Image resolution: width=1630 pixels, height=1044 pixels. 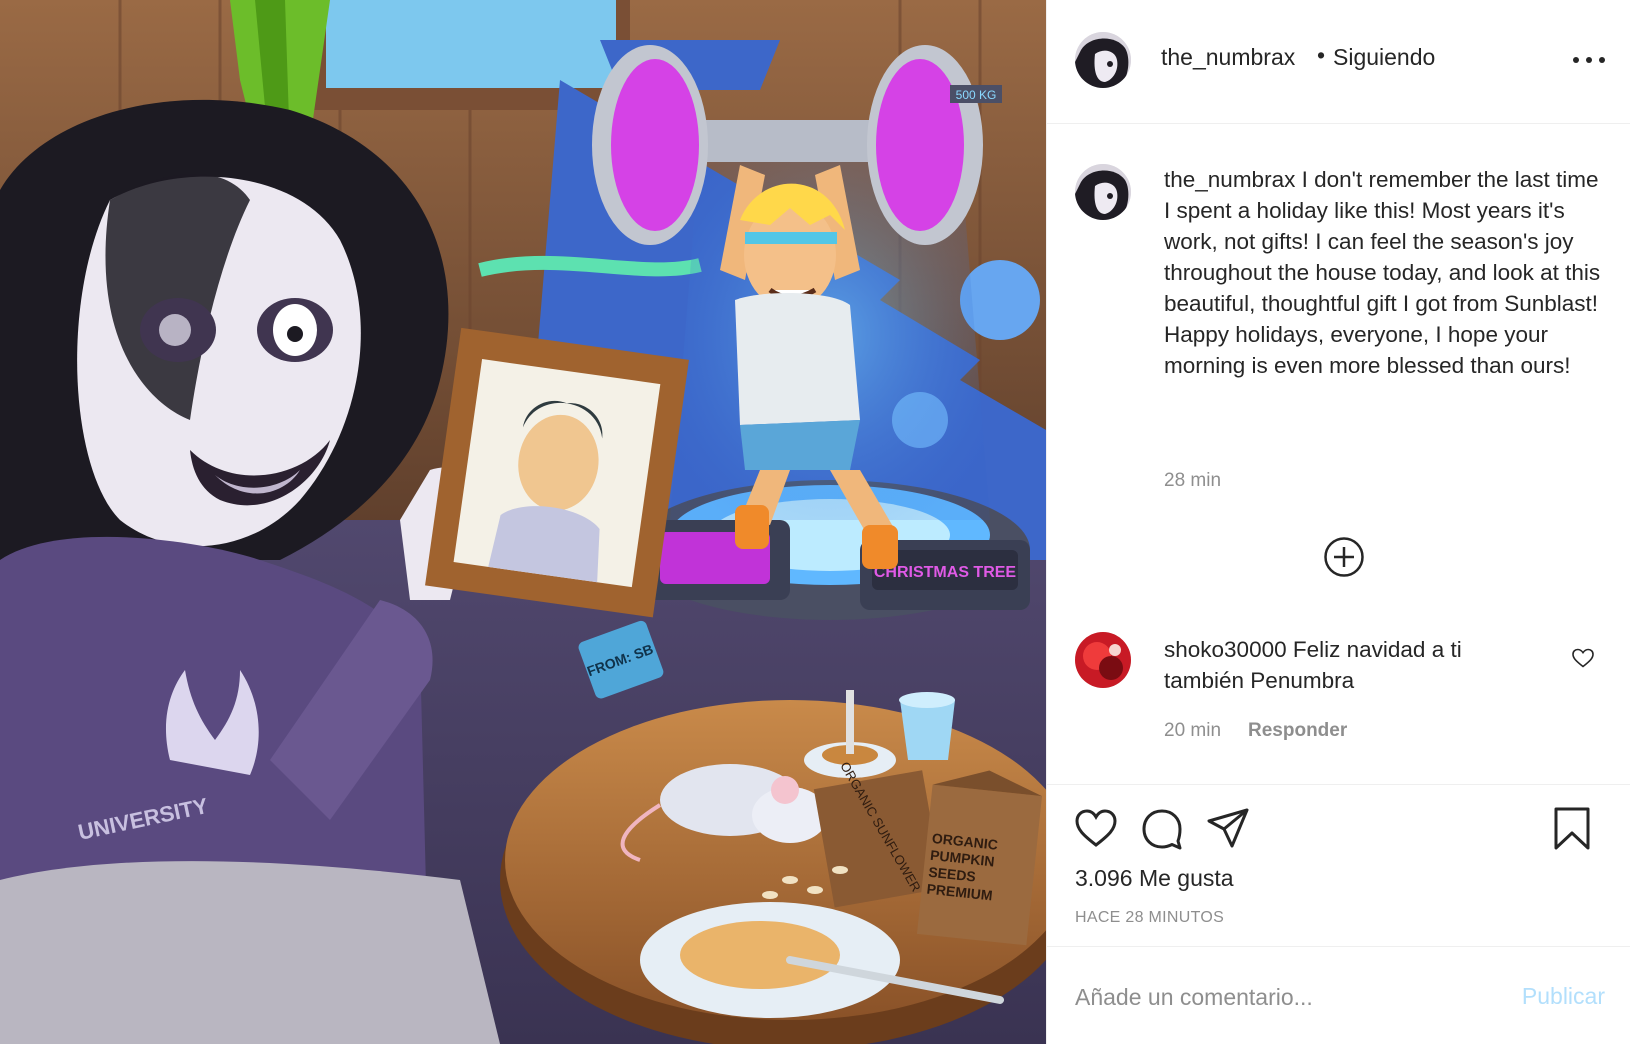 What do you see at coordinates (1193, 730) in the screenshot?
I see `comment-timestamp: 20 min` at bounding box center [1193, 730].